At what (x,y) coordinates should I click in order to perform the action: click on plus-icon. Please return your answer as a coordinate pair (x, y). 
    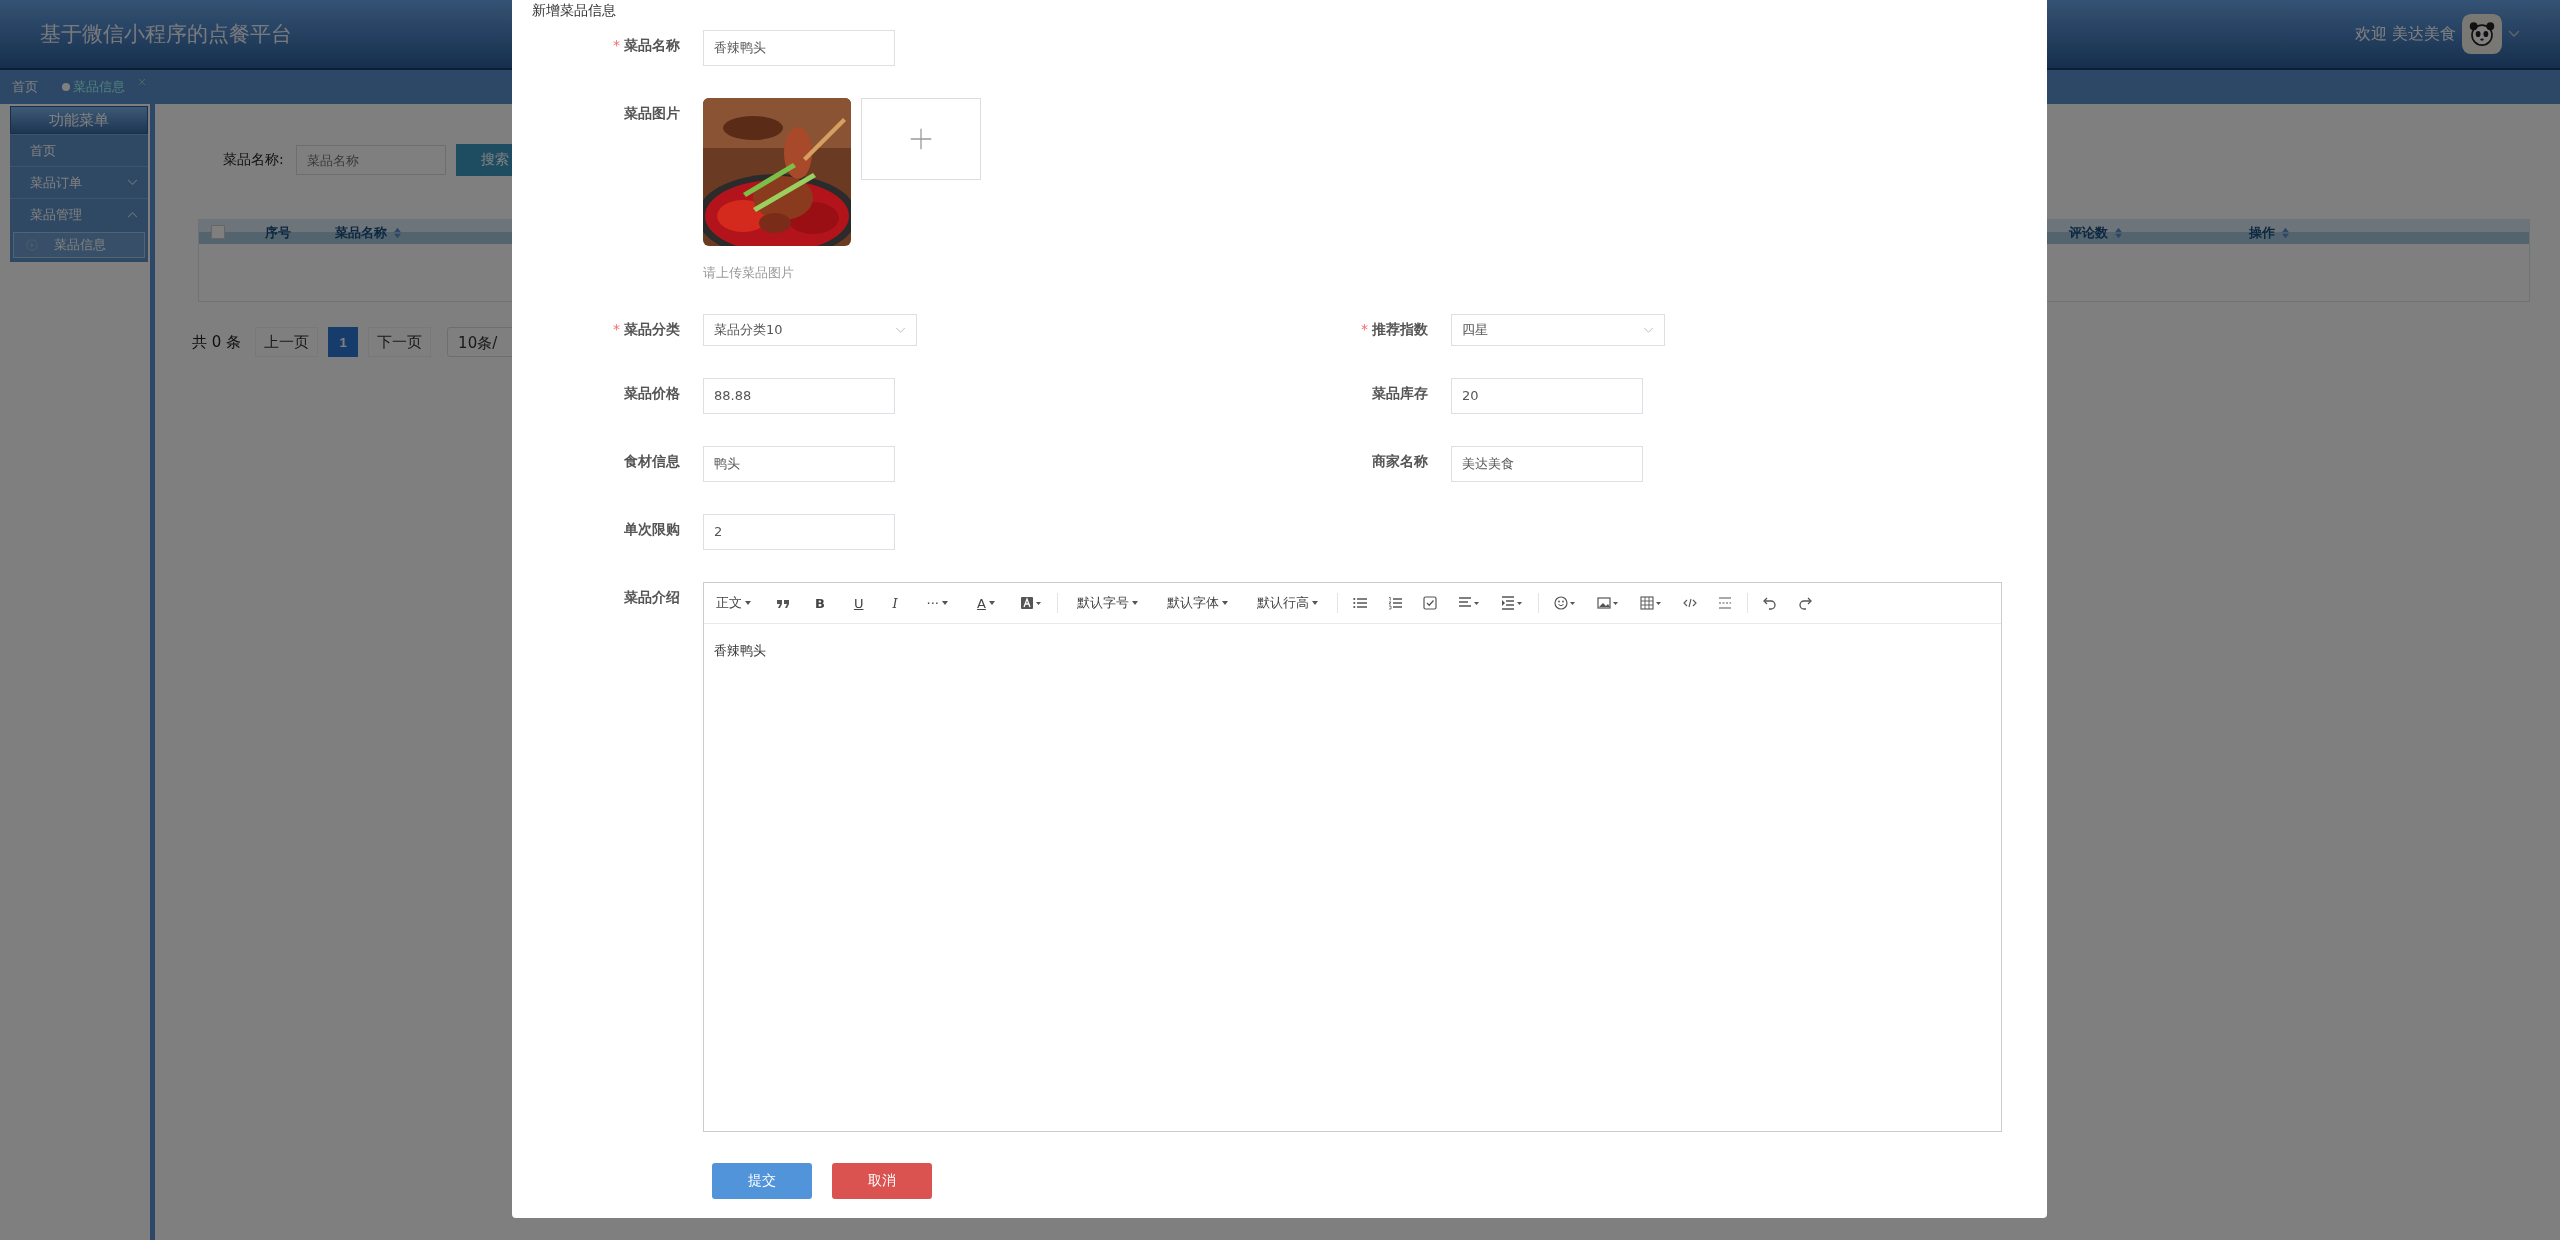
    Looking at the image, I should click on (921, 139).